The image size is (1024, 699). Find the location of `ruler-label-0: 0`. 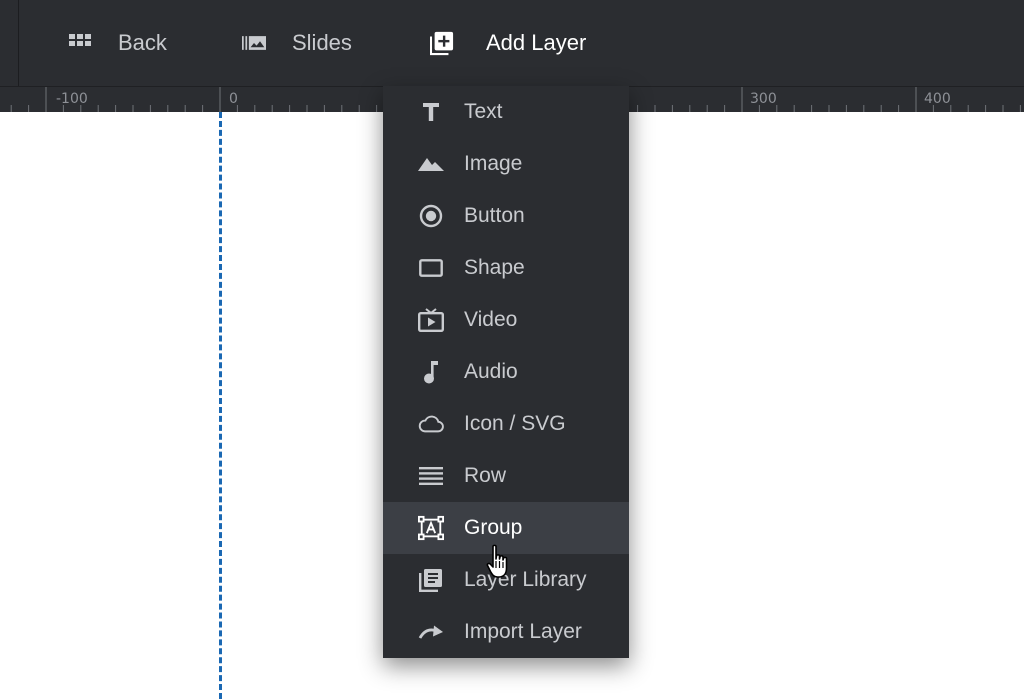

ruler-label-0: 0 is located at coordinates (233, 99).